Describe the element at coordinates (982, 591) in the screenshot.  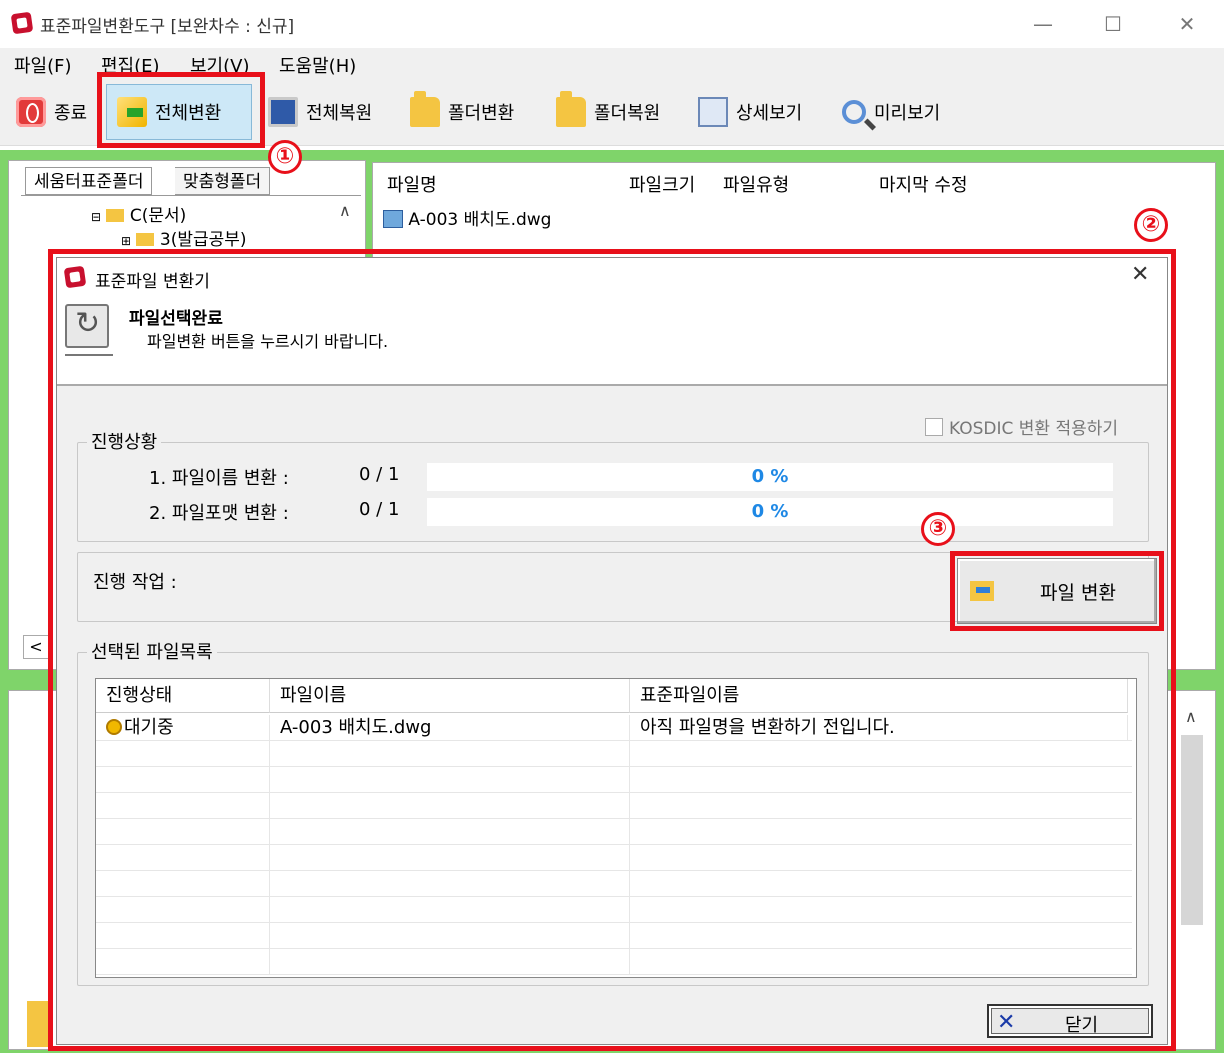
I see `convert-arrow-icon` at that location.